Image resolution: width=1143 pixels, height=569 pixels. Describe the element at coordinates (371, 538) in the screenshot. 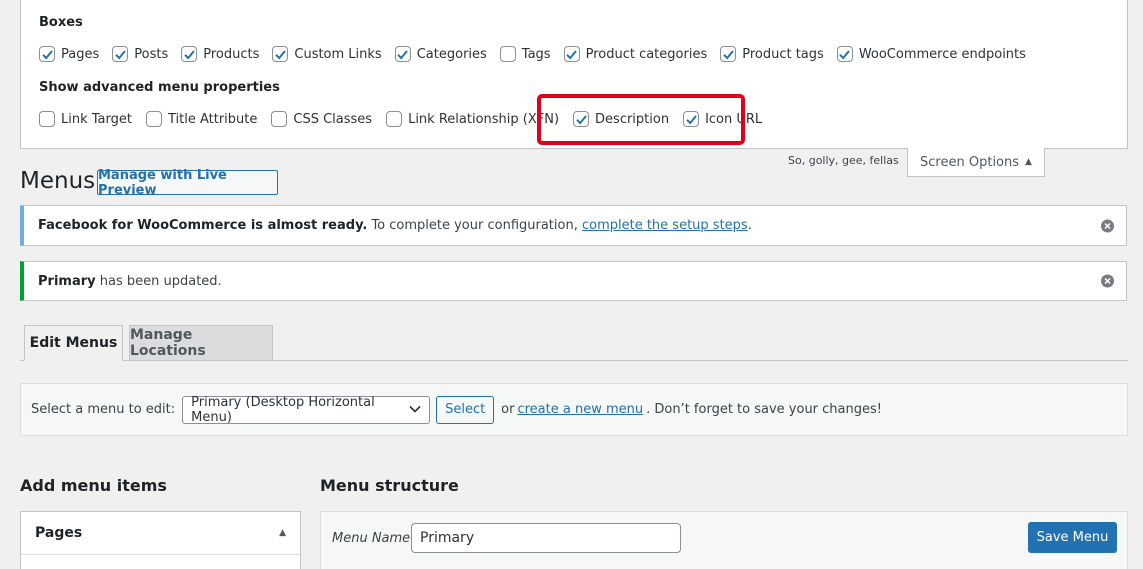

I see `menu-name-label: Menu Name` at that location.